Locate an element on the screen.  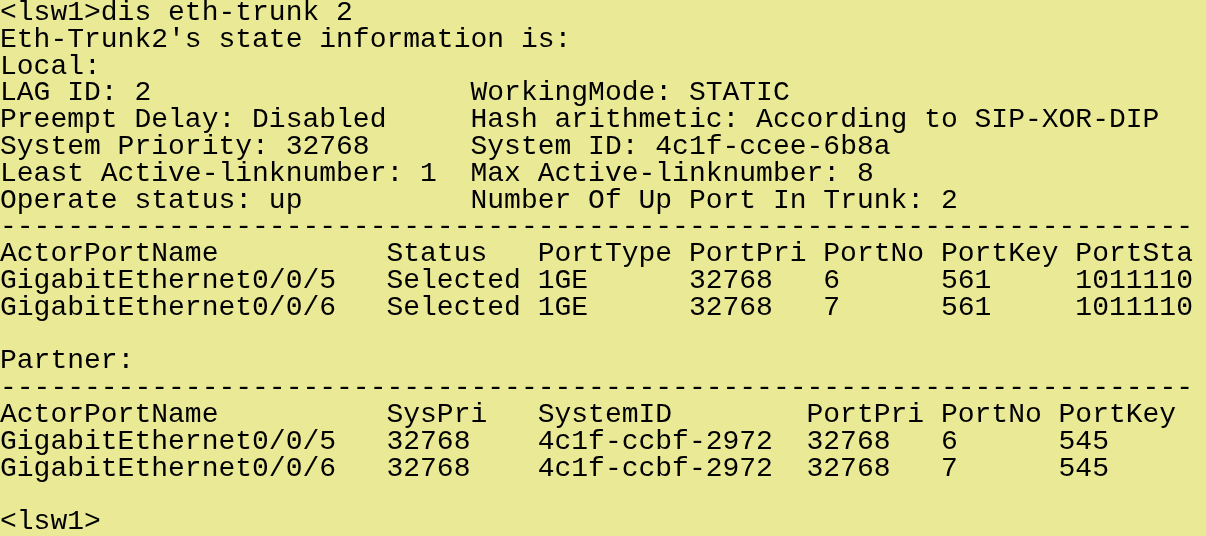
info-field: Number Of Up Port In Trunk: 2 is located at coordinates (714, 201).